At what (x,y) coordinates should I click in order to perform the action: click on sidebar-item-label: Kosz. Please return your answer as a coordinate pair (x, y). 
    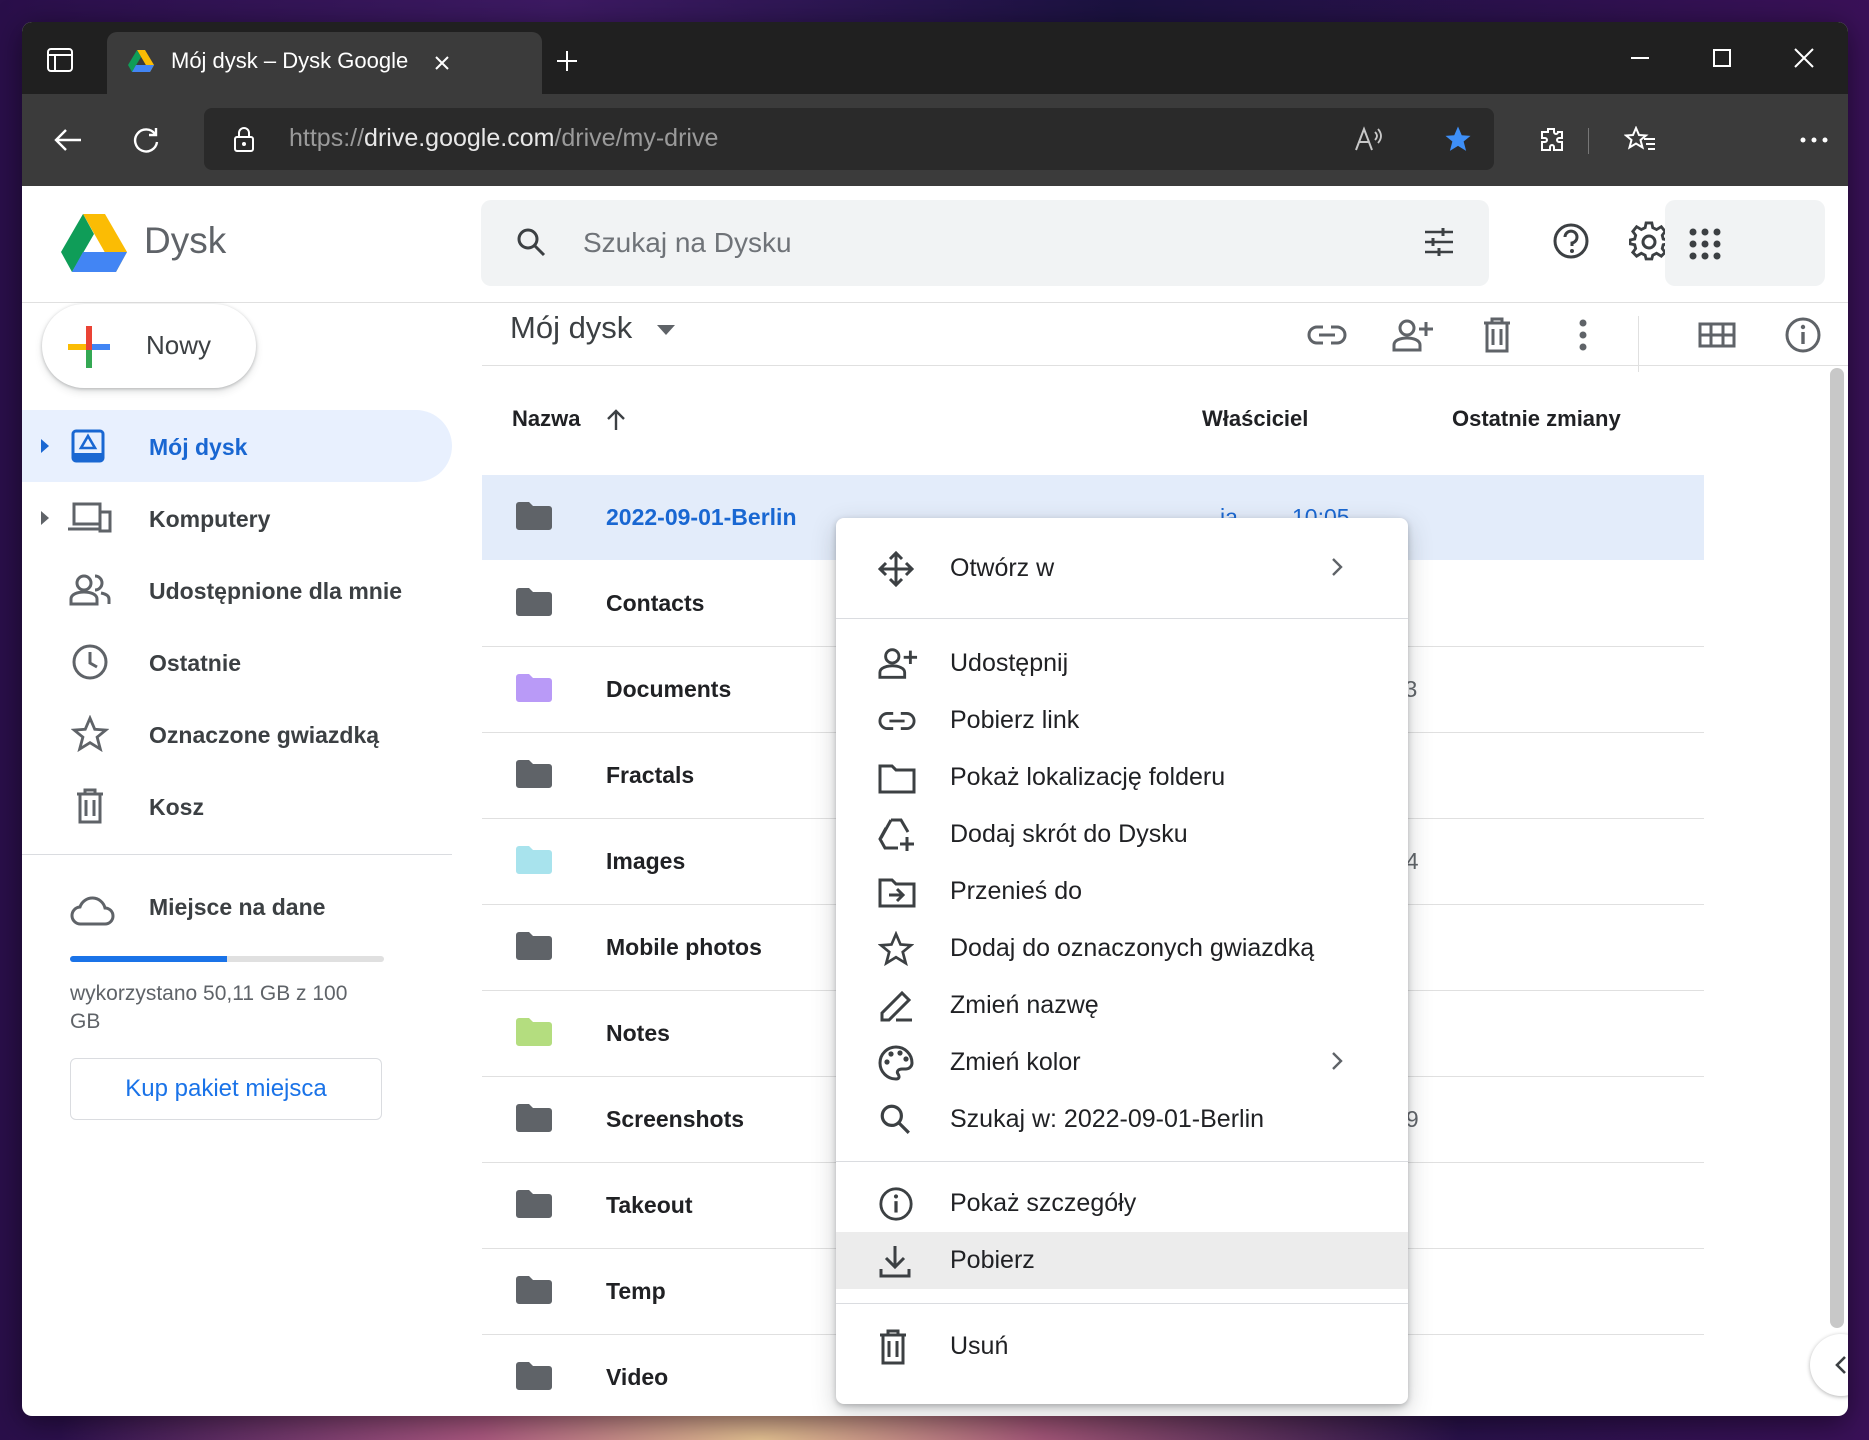
    Looking at the image, I should click on (176, 807).